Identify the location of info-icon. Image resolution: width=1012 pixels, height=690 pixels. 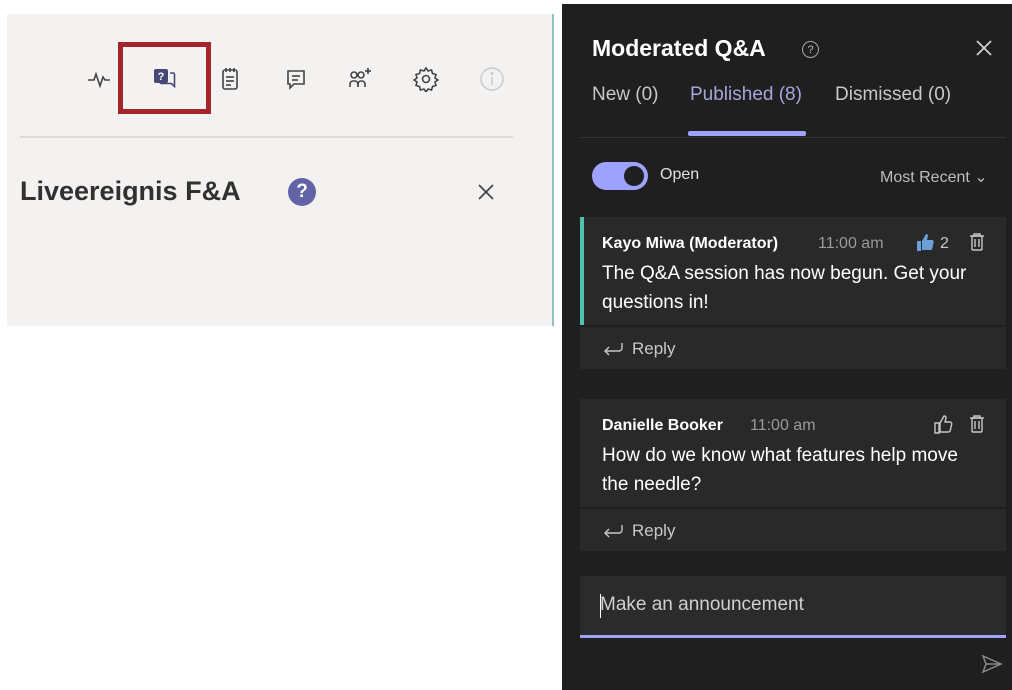
(492, 79).